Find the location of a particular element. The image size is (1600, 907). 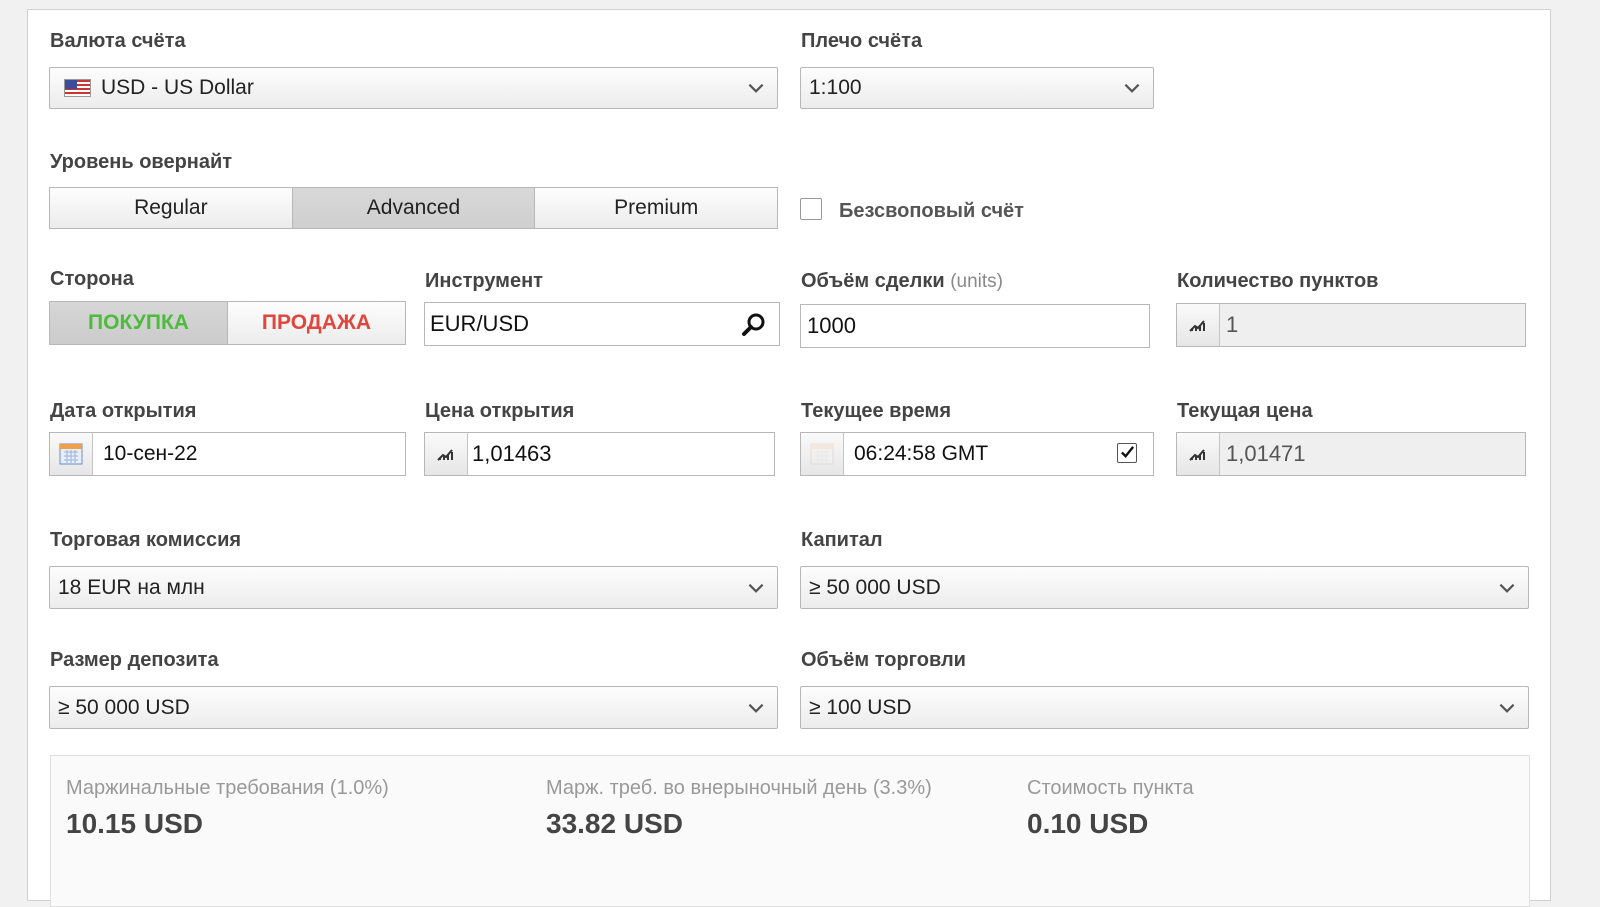

leverage-value: 1:100 is located at coordinates (835, 87).